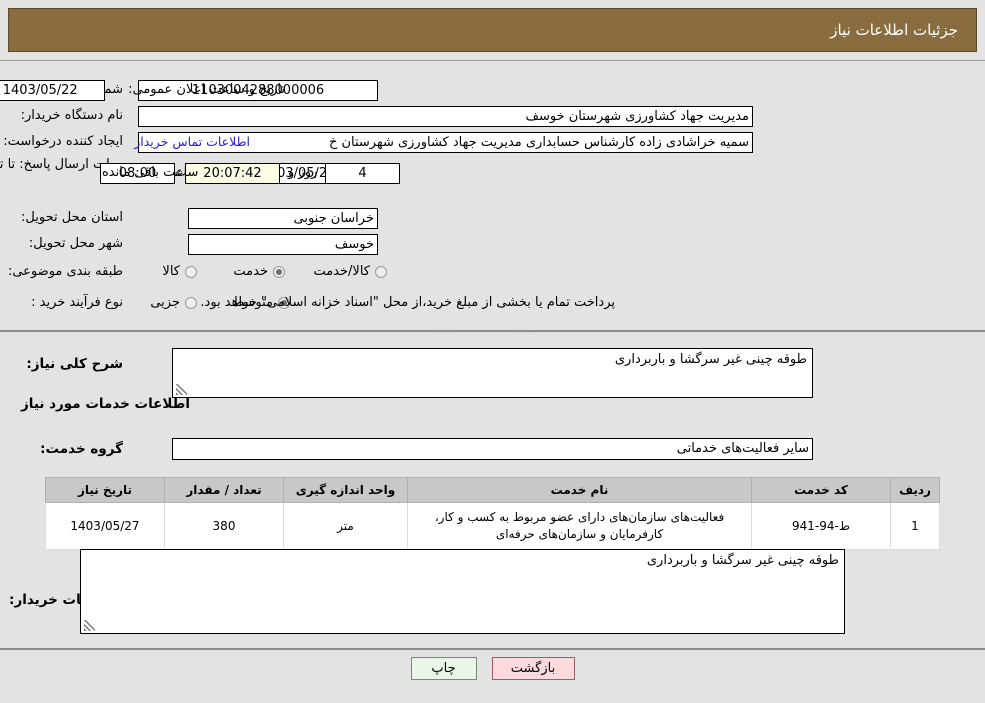  I want to click on category-option-kala-khedmat-label: کالا/خدمت, so click(341, 271).